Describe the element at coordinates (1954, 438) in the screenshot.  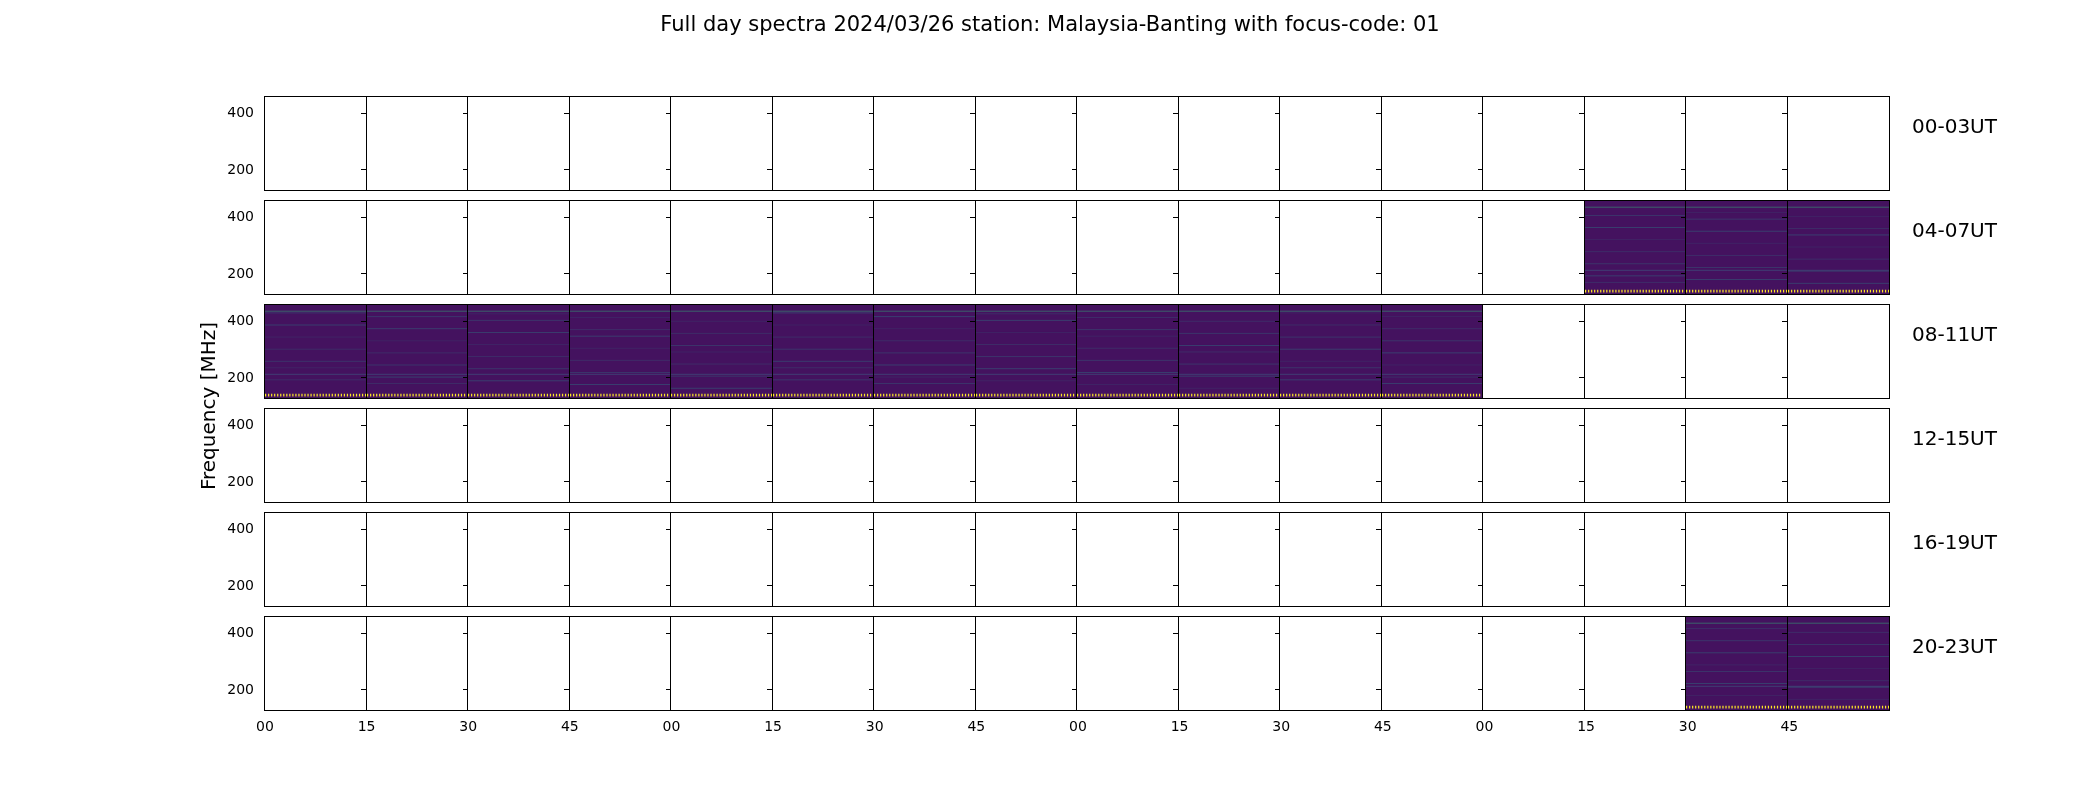
I see `row-label: 12-15UT` at that location.